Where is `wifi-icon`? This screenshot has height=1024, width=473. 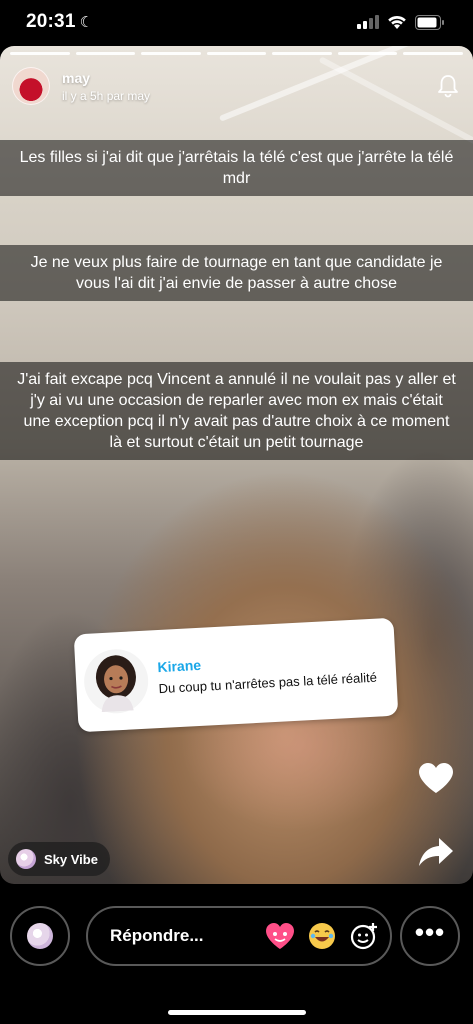 wifi-icon is located at coordinates (397, 22).